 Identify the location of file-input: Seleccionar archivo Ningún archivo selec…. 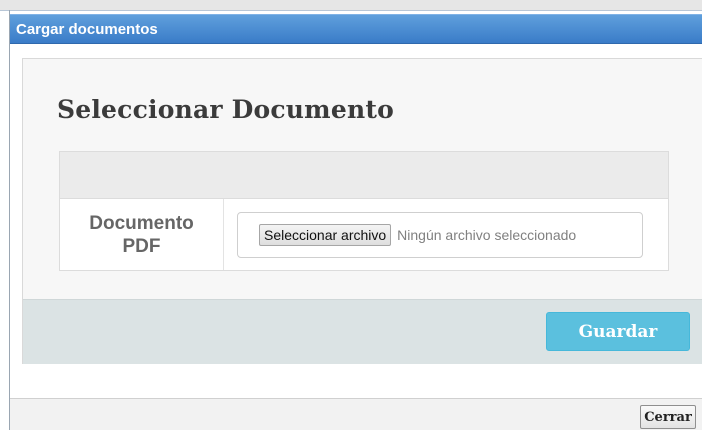
(440, 235).